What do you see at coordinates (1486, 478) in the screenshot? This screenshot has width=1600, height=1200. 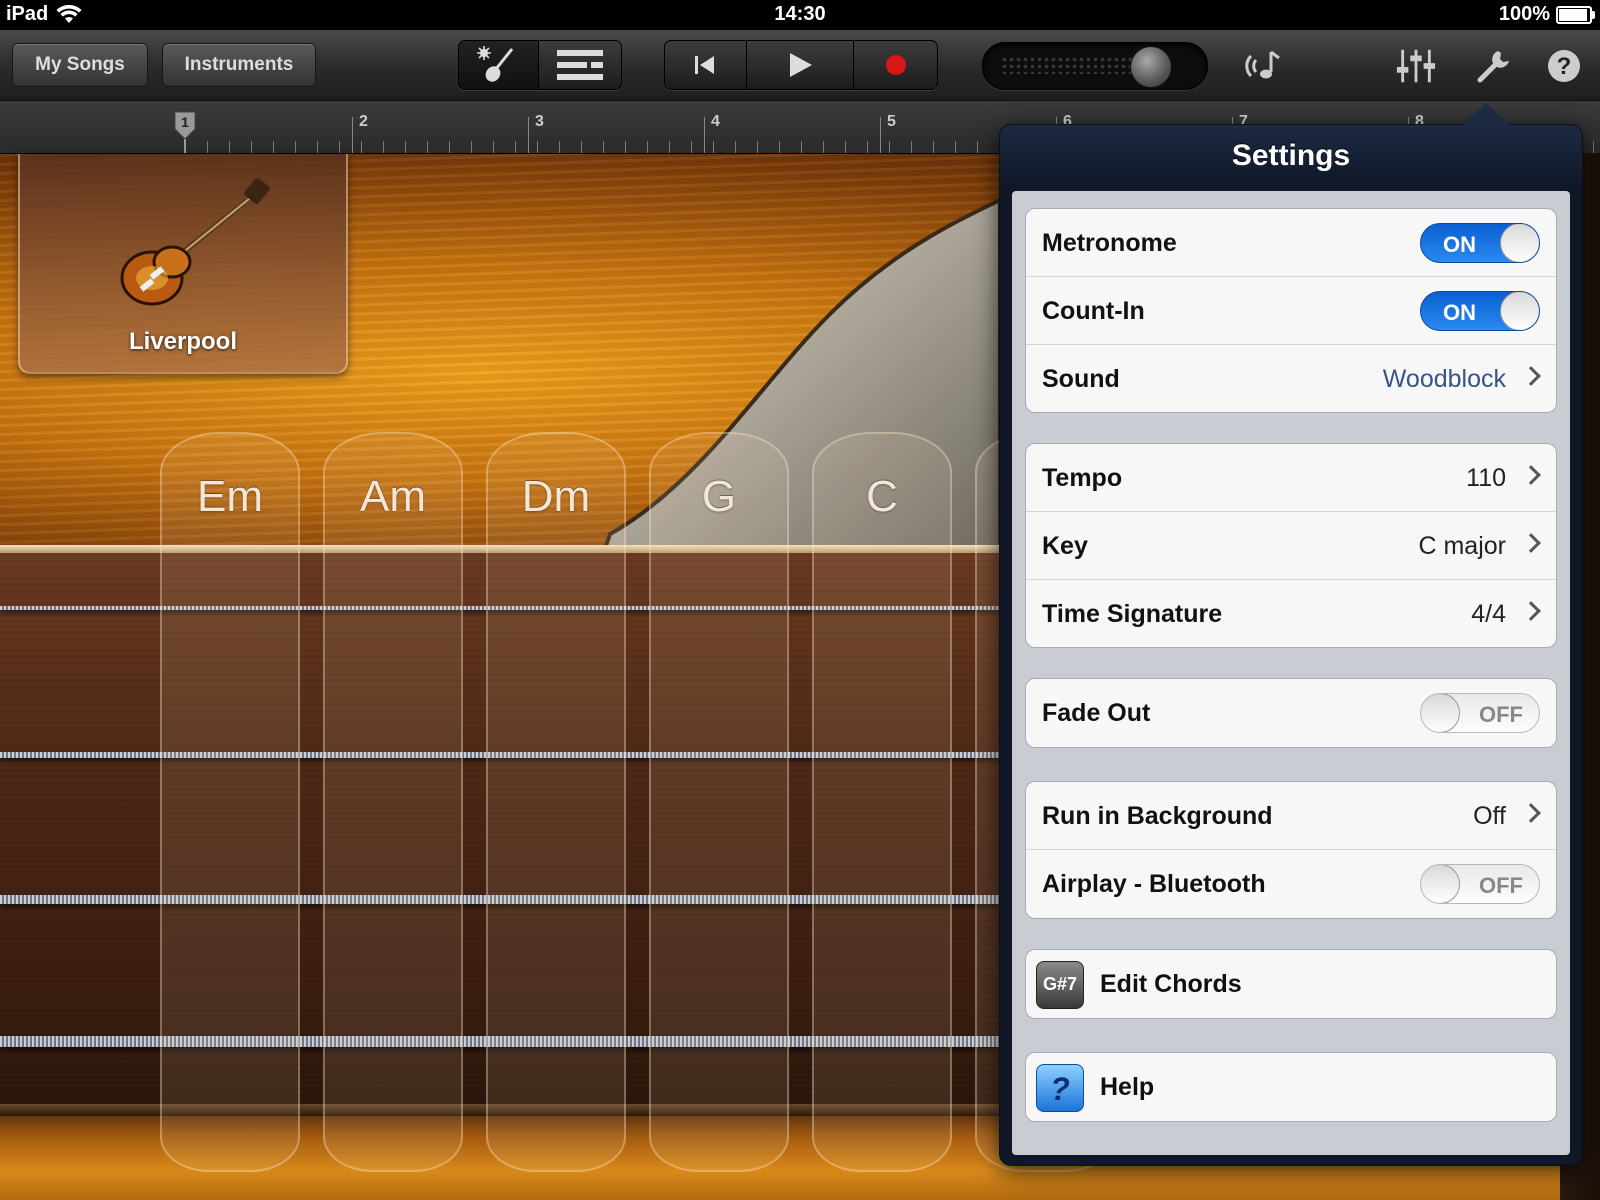 I see `tempo-value: 110` at bounding box center [1486, 478].